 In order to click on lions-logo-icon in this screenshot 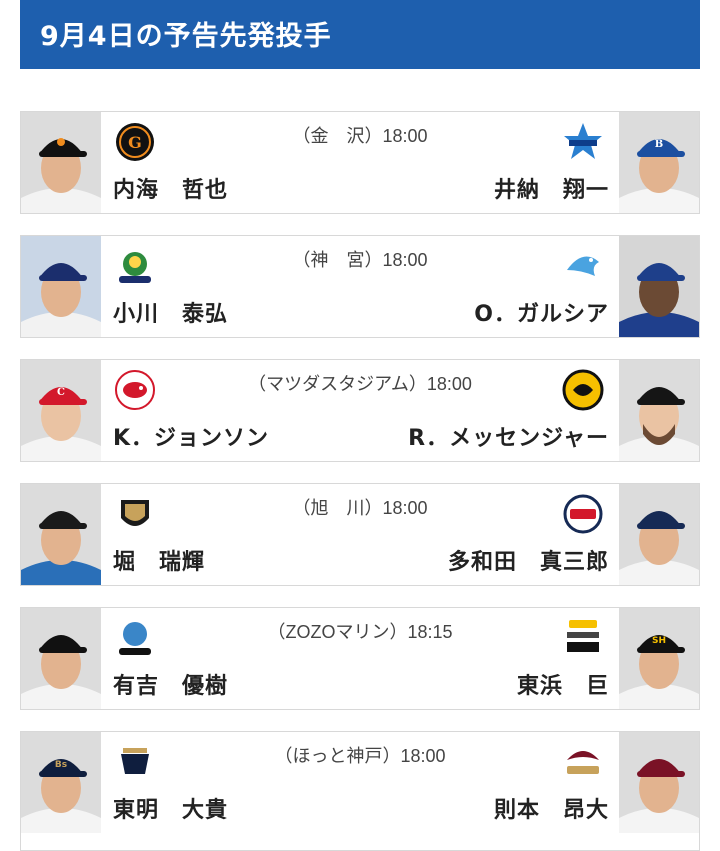, I will do `click(583, 514)`.